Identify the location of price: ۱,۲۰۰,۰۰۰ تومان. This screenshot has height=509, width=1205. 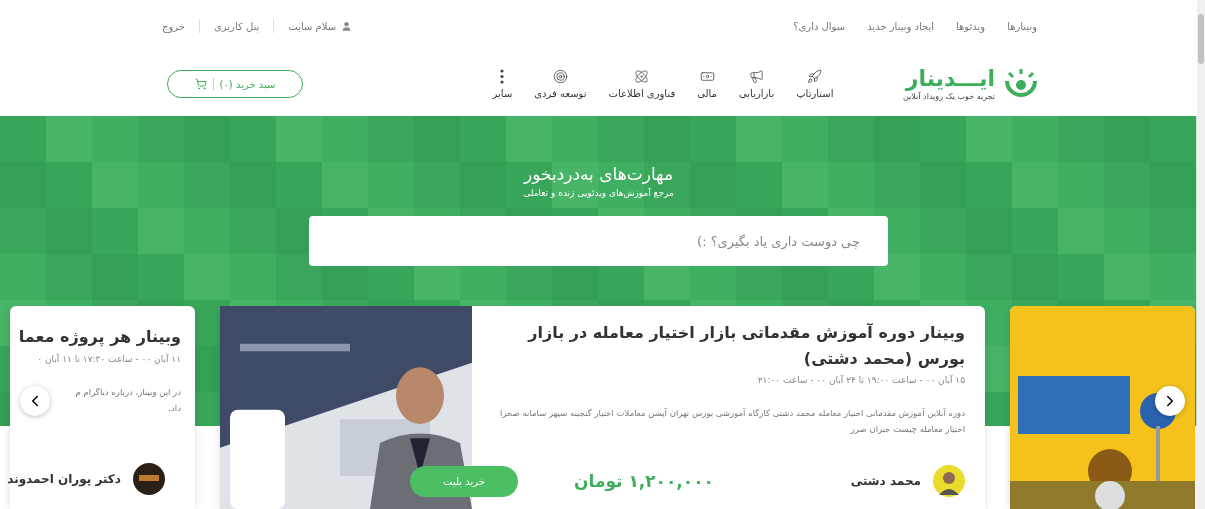
(644, 481).